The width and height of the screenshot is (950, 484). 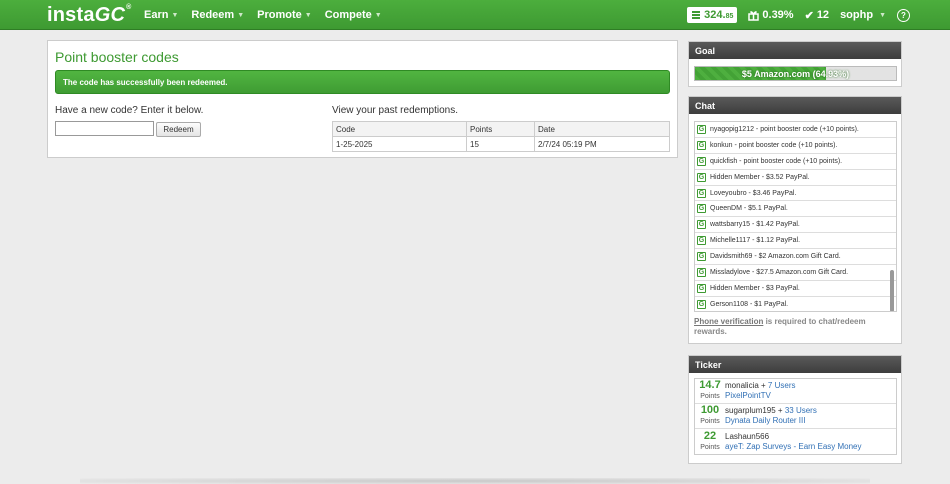 I want to click on chat-item-text: Loveyoubro - $3.46 PayPal., so click(x=753, y=193).